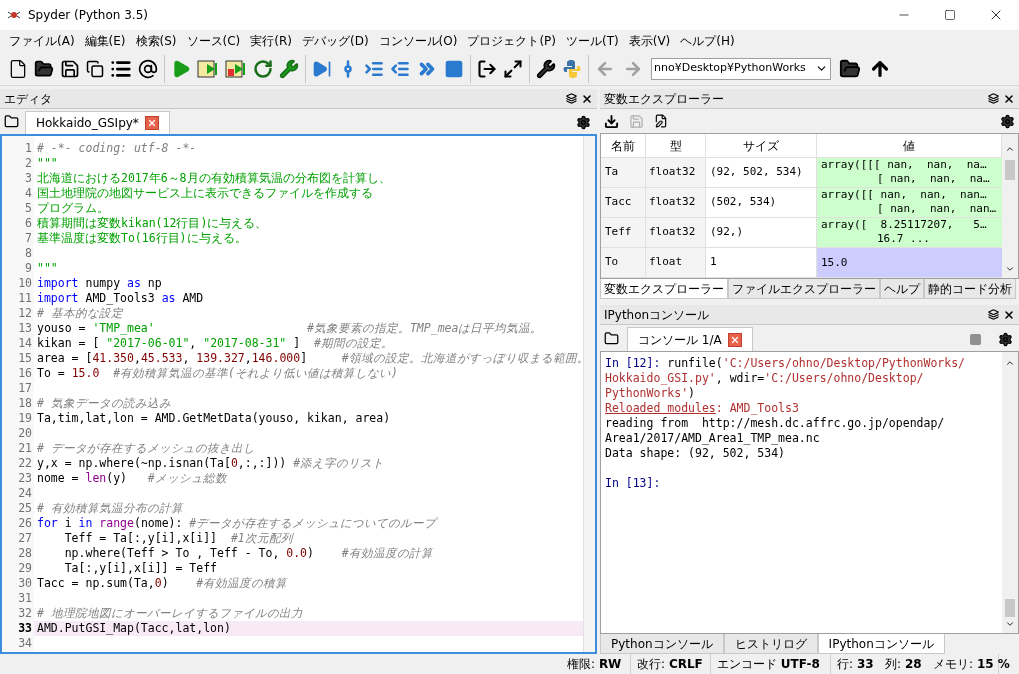  I want to click on path-combo: nno¥Desktop¥PythonWorks, so click(741, 68).